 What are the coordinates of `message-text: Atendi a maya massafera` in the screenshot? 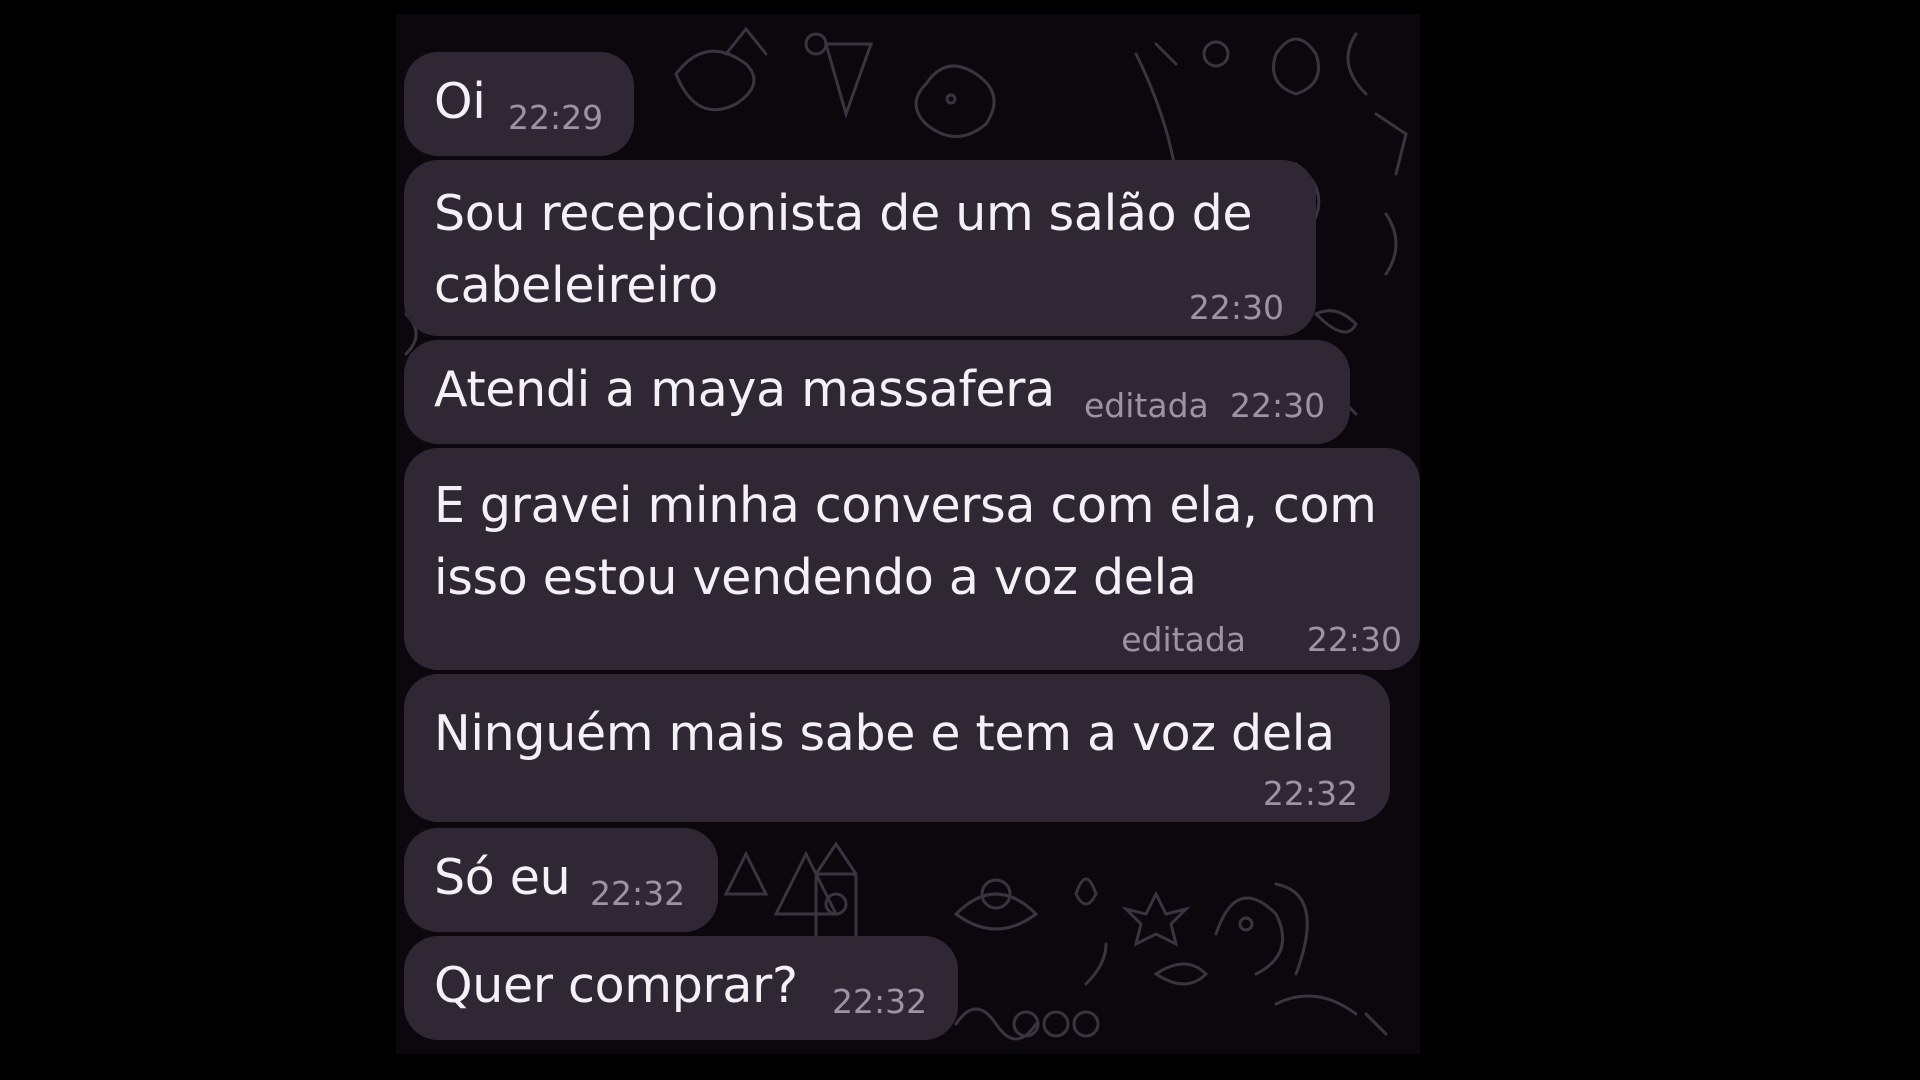 It's located at (744, 389).